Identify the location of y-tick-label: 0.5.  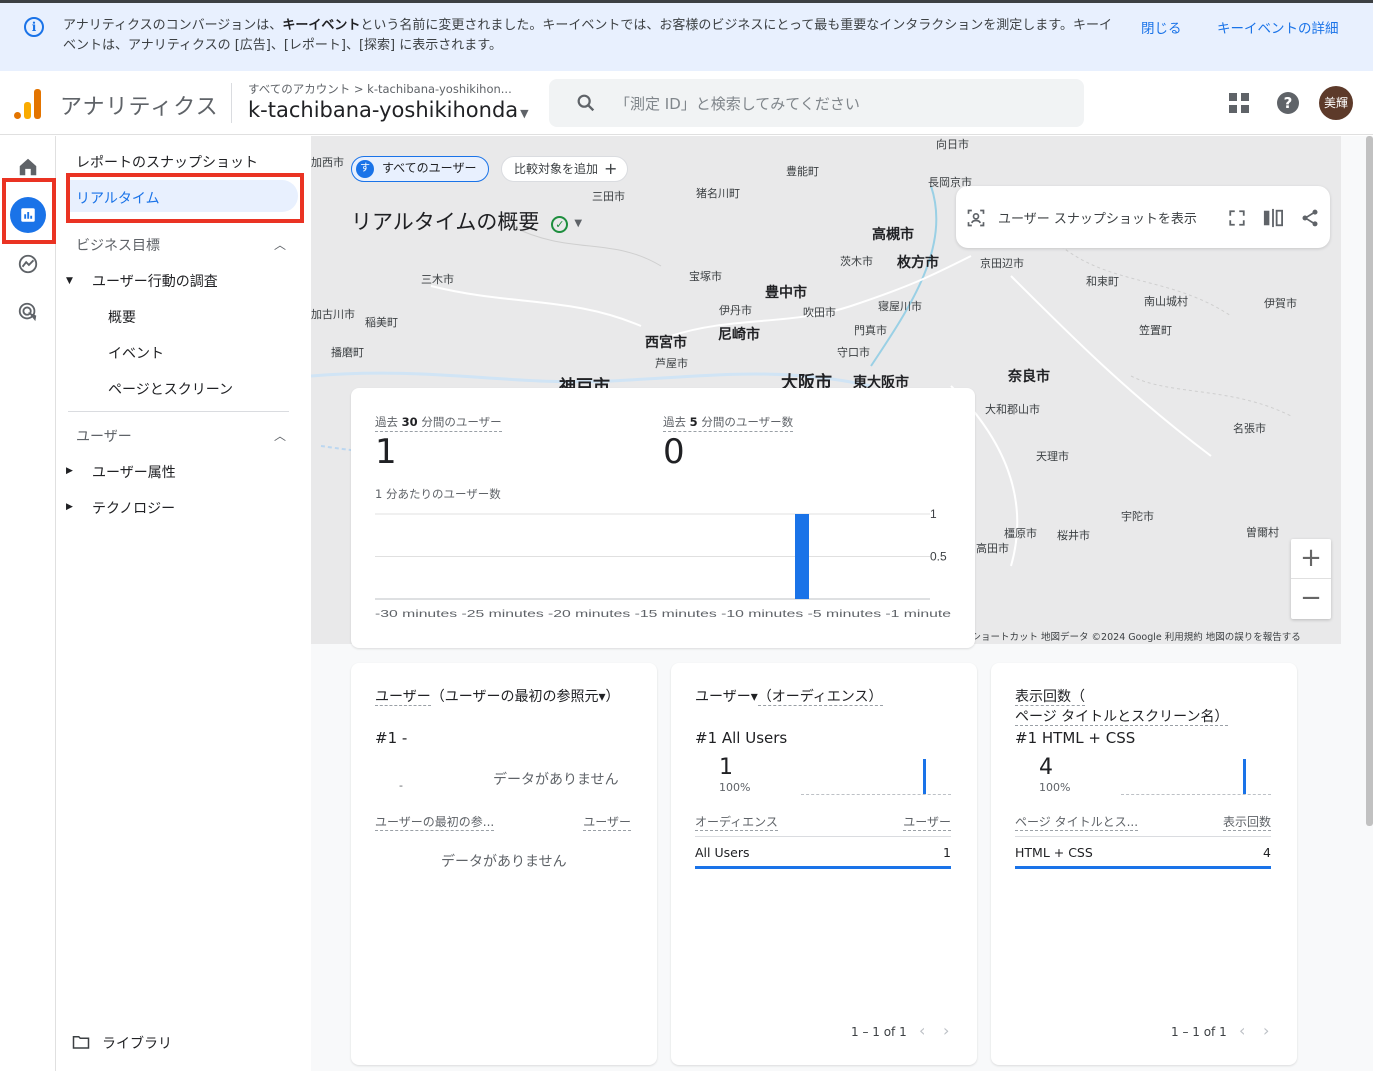
(938, 557).